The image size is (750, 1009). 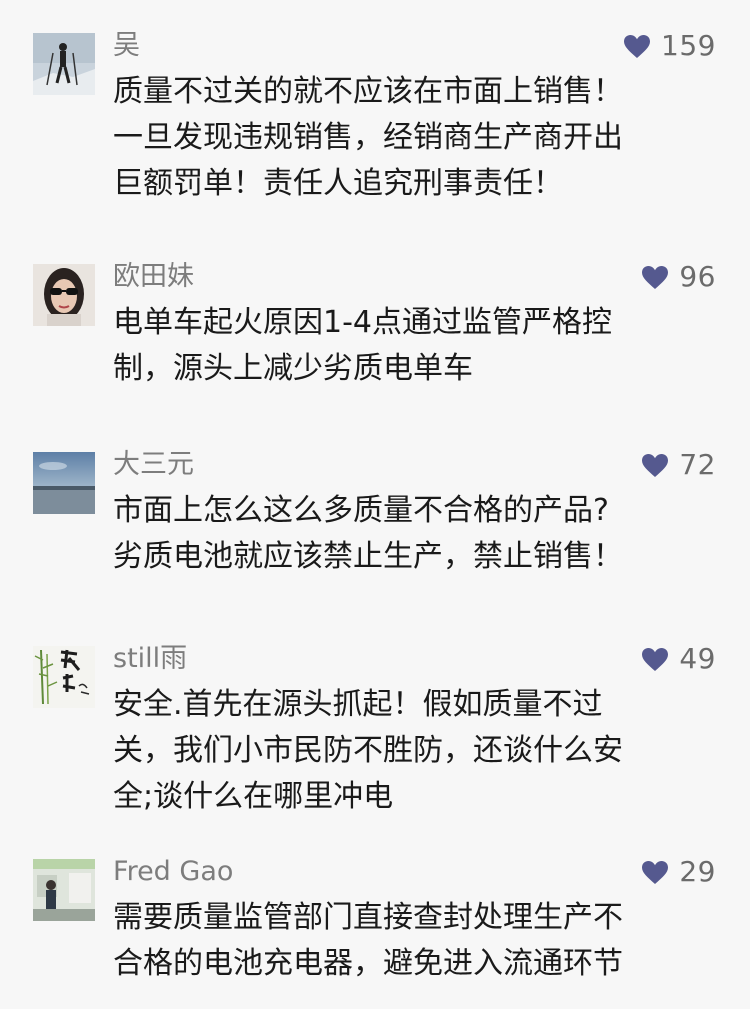 I want to click on like-count: 159, so click(x=688, y=45).